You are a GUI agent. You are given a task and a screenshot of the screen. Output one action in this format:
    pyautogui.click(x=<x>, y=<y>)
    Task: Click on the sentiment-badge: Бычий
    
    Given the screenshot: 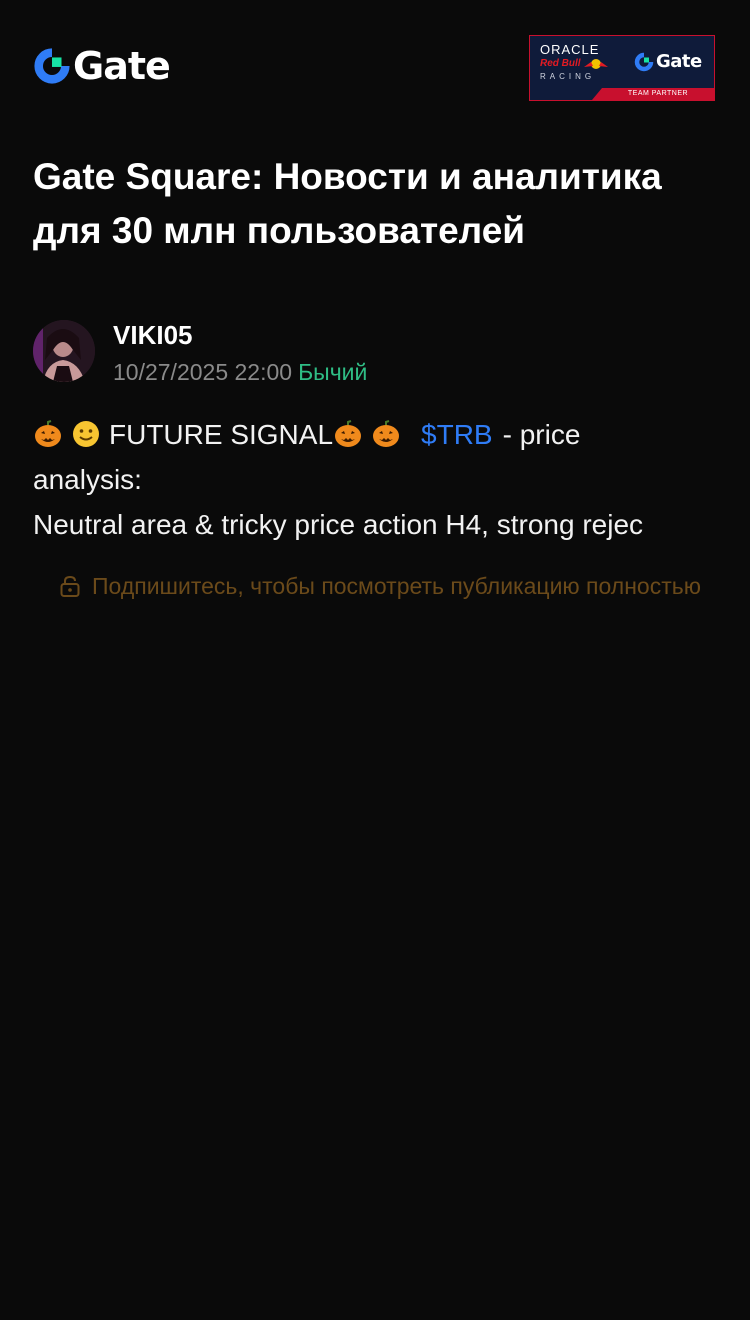 What is the action you would take?
    pyautogui.click(x=333, y=372)
    